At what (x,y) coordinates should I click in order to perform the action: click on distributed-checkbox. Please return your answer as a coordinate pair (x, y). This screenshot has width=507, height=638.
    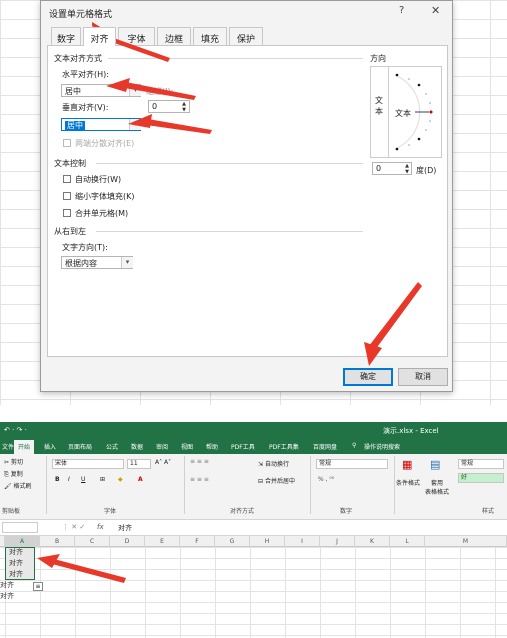
    Looking at the image, I should click on (67, 143).